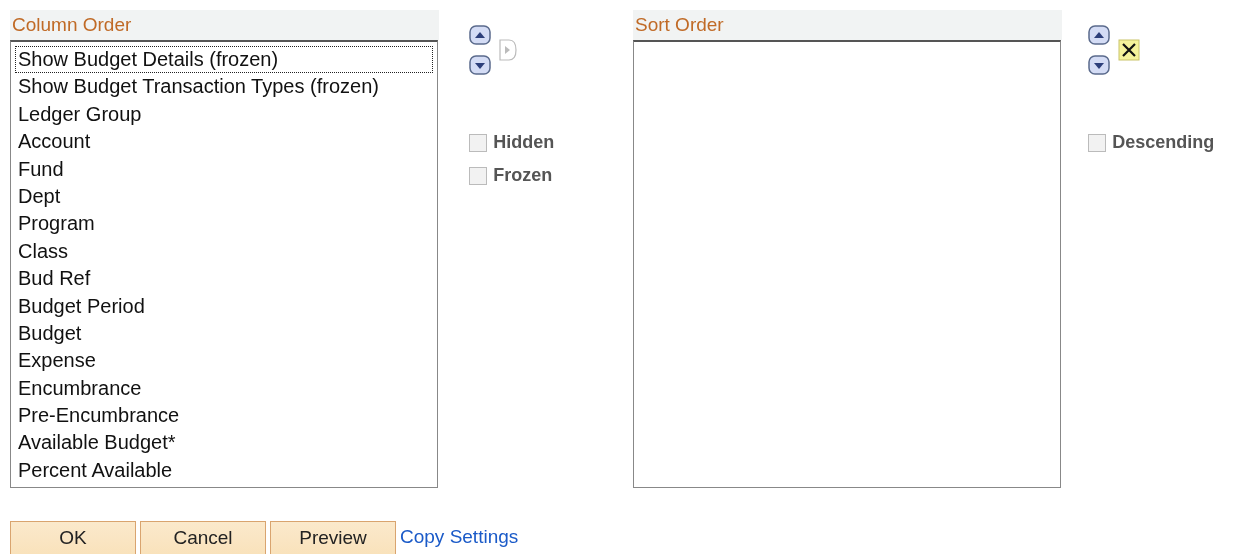  What do you see at coordinates (224, 87) in the screenshot?
I see `list-item: Show Budget Transaction Types (frozen)` at bounding box center [224, 87].